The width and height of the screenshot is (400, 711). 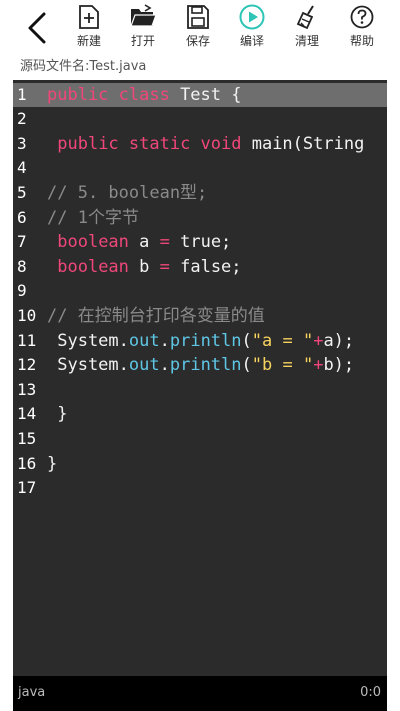 I want to click on back-button, so click(x=37, y=28).